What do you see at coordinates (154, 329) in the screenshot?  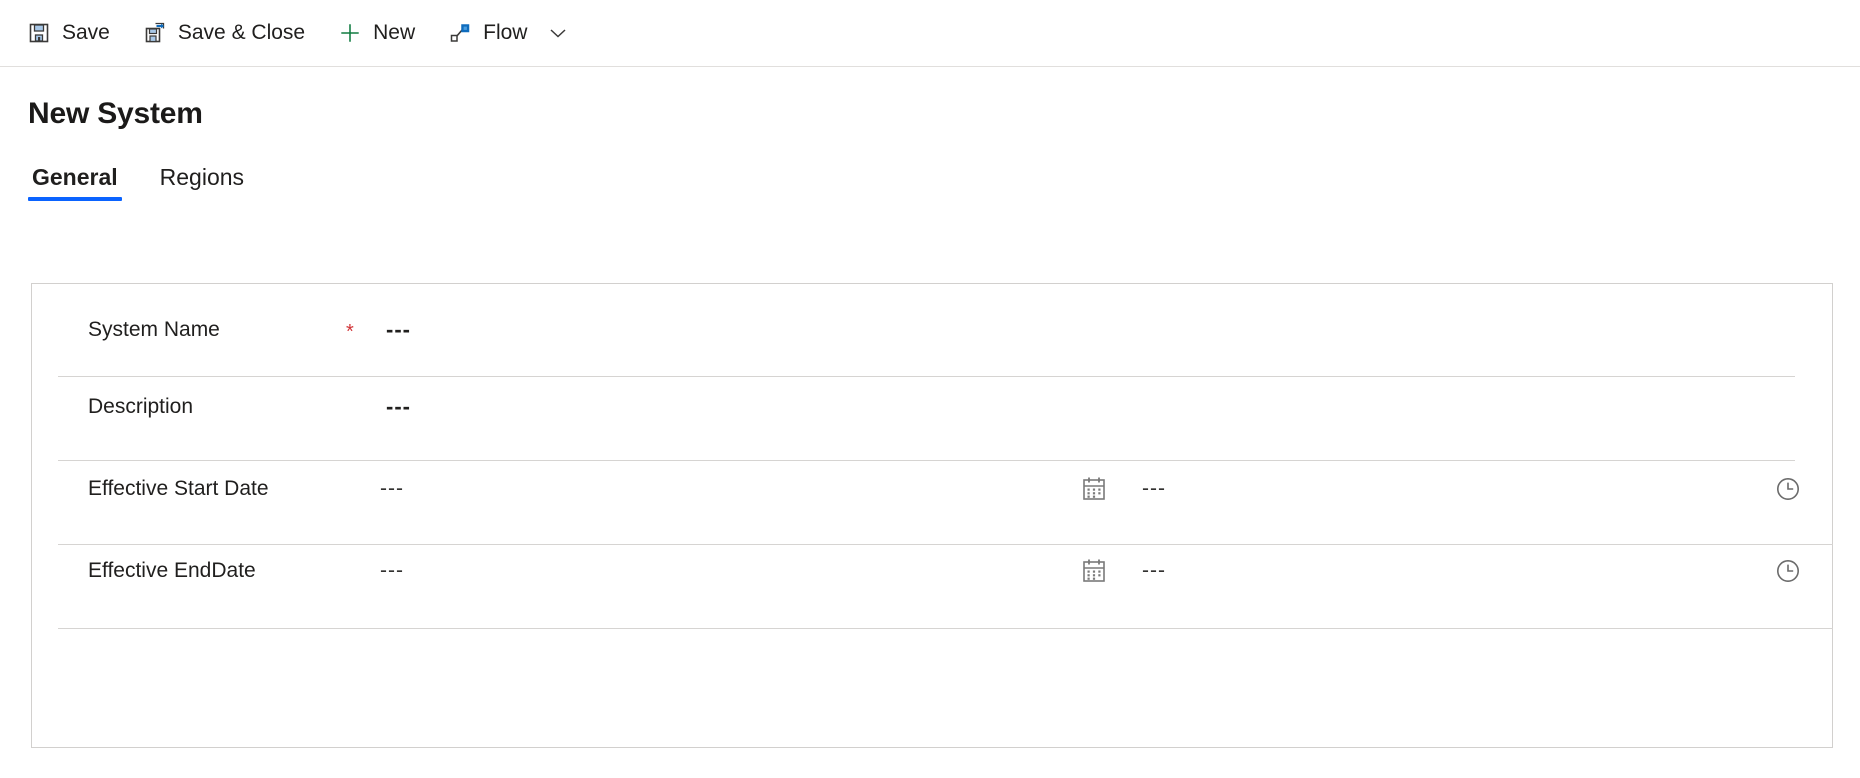 I see `field-label-system-name: System Name` at bounding box center [154, 329].